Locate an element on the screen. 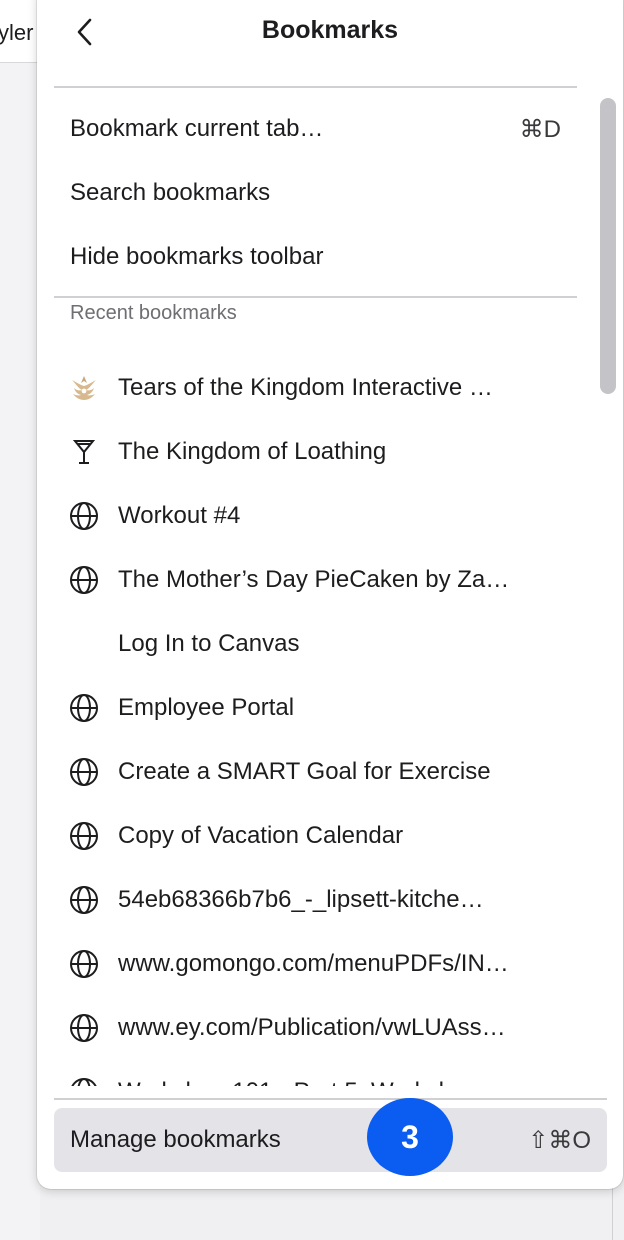 The image size is (624, 1240). crest-favicon-icon is located at coordinates (84, 388).